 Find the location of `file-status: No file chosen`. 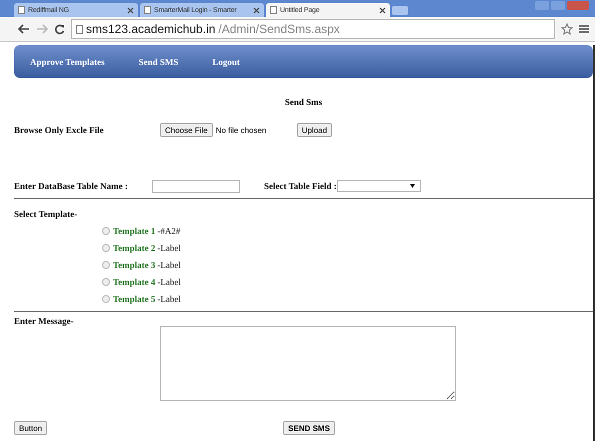

file-status: No file chosen is located at coordinates (242, 130).